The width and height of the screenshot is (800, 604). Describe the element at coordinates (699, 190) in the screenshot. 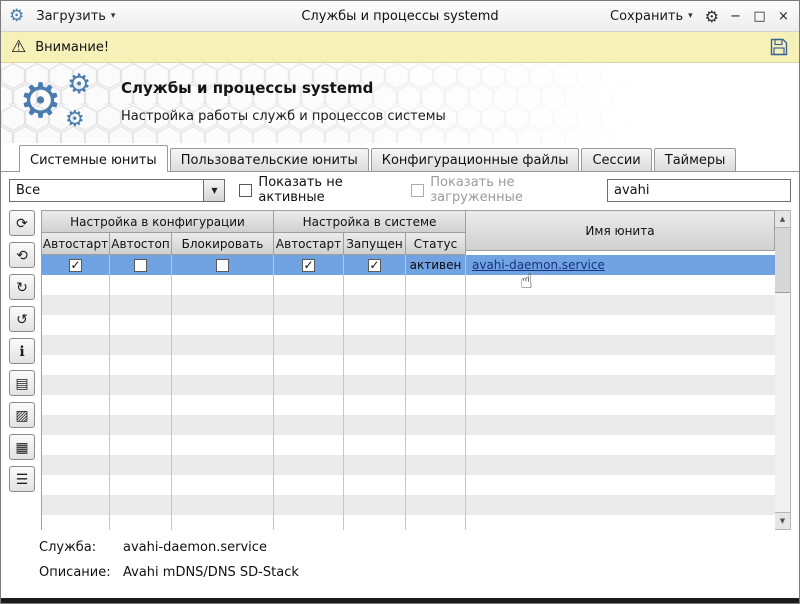

I see `search-input` at that location.